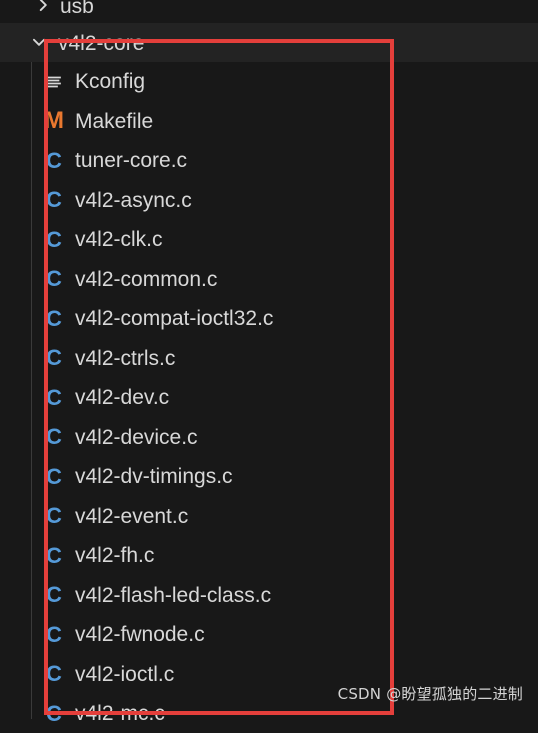  I want to click on chevron-right-icon, so click(43, 7).